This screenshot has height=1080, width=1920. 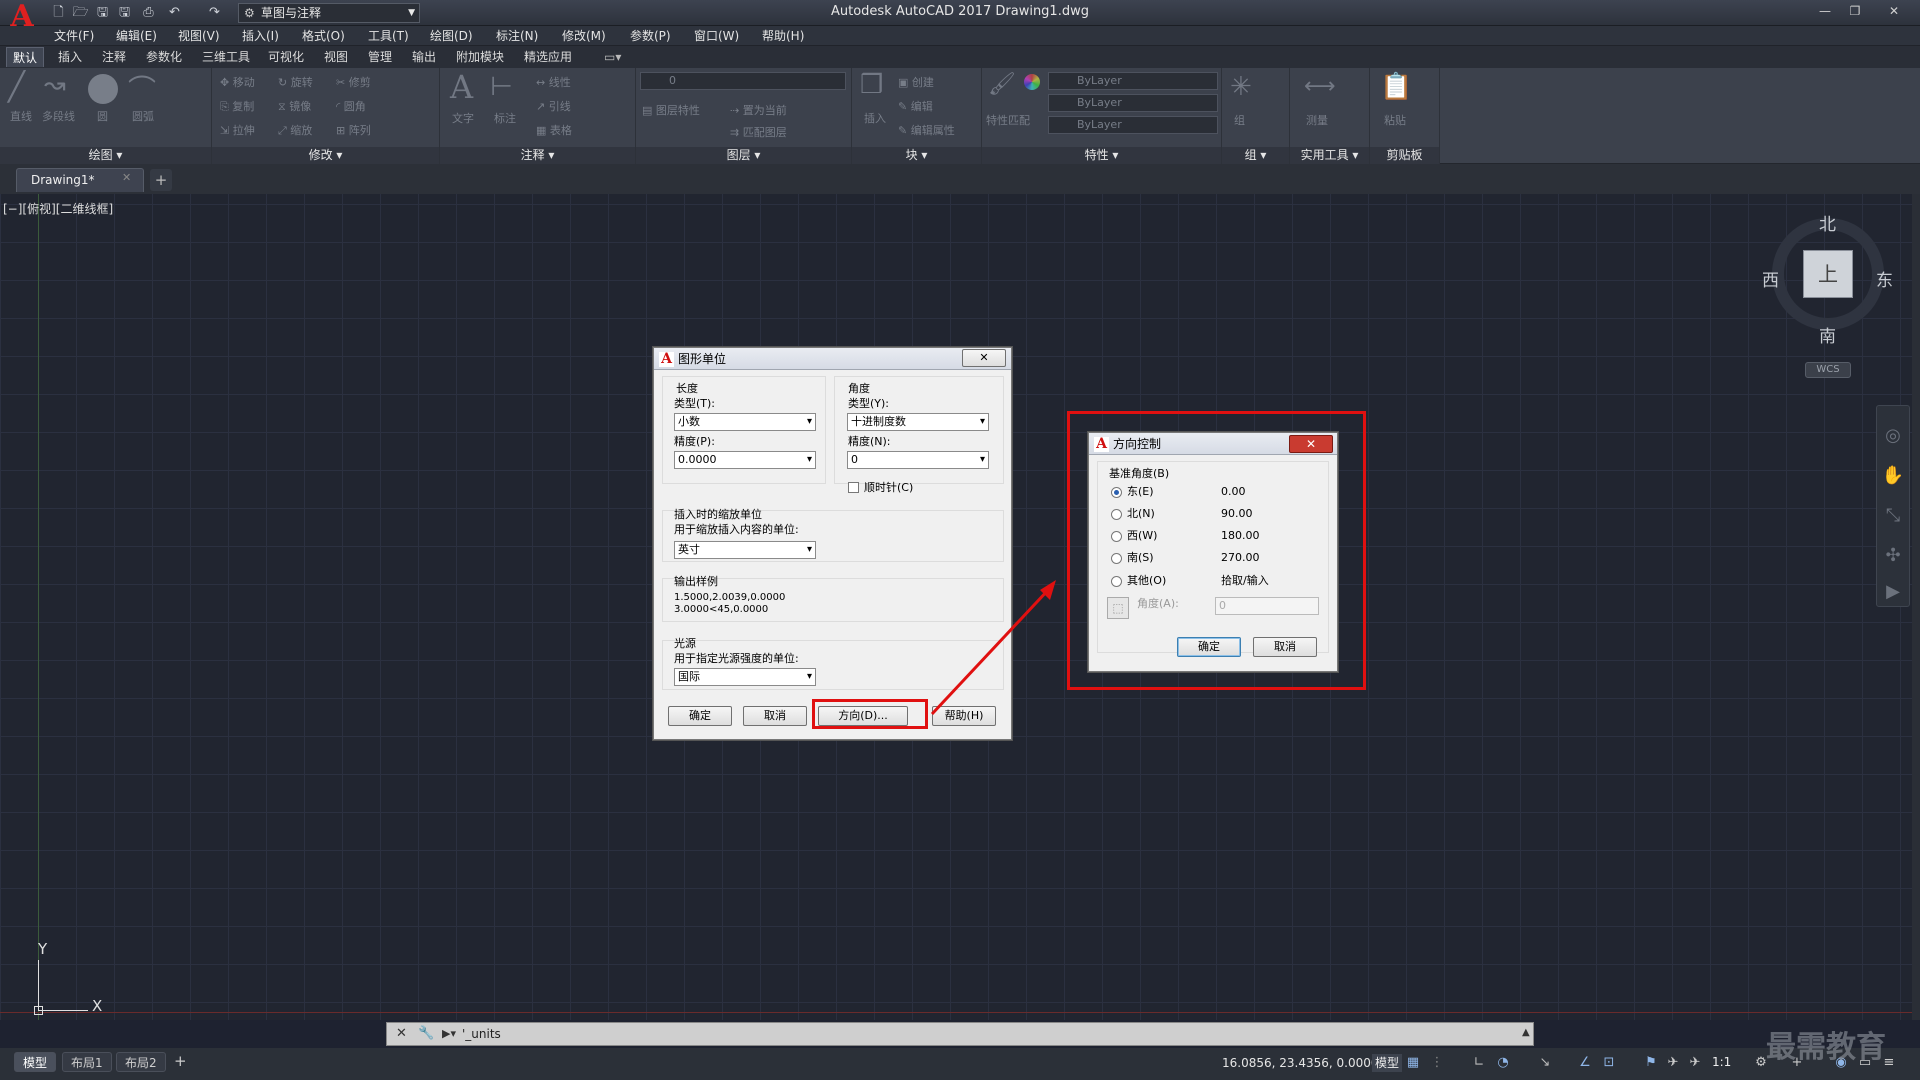 I want to click on viewcube-top-face: 上, so click(x=1828, y=274).